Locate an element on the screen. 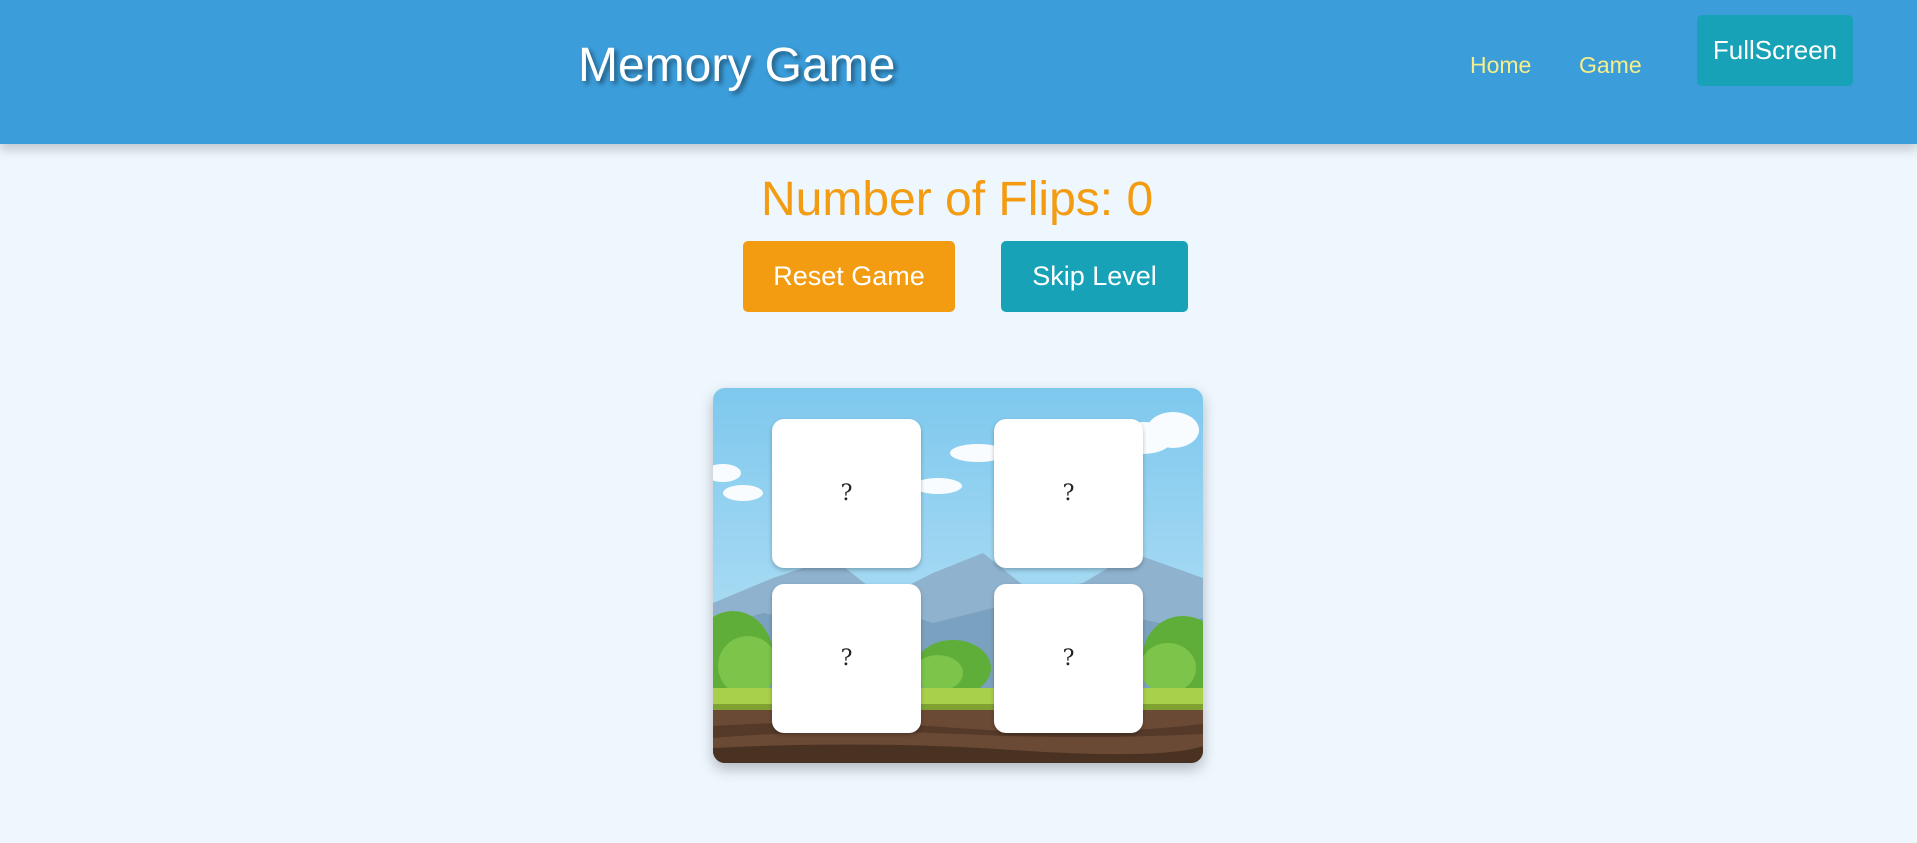 The height and width of the screenshot is (843, 1917). reset-game-button: Reset Game is located at coordinates (849, 276).